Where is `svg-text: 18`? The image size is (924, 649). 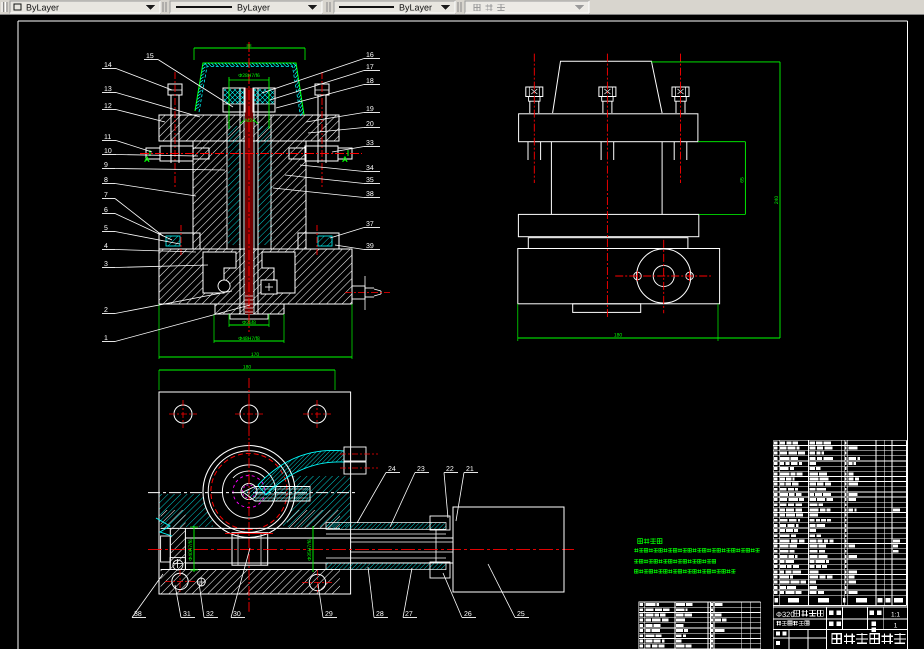 svg-text: 18 is located at coordinates (370, 81).